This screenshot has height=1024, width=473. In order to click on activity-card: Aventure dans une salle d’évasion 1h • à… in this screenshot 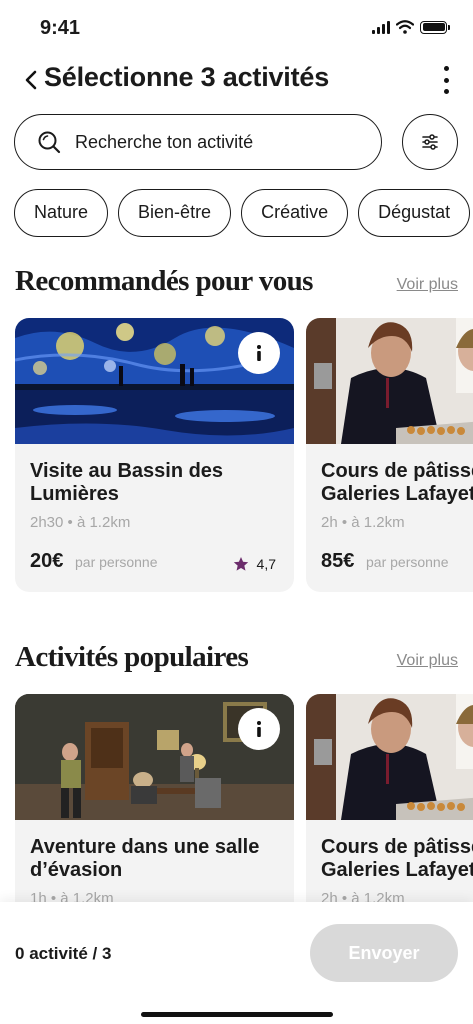, I will do `click(154, 798)`.